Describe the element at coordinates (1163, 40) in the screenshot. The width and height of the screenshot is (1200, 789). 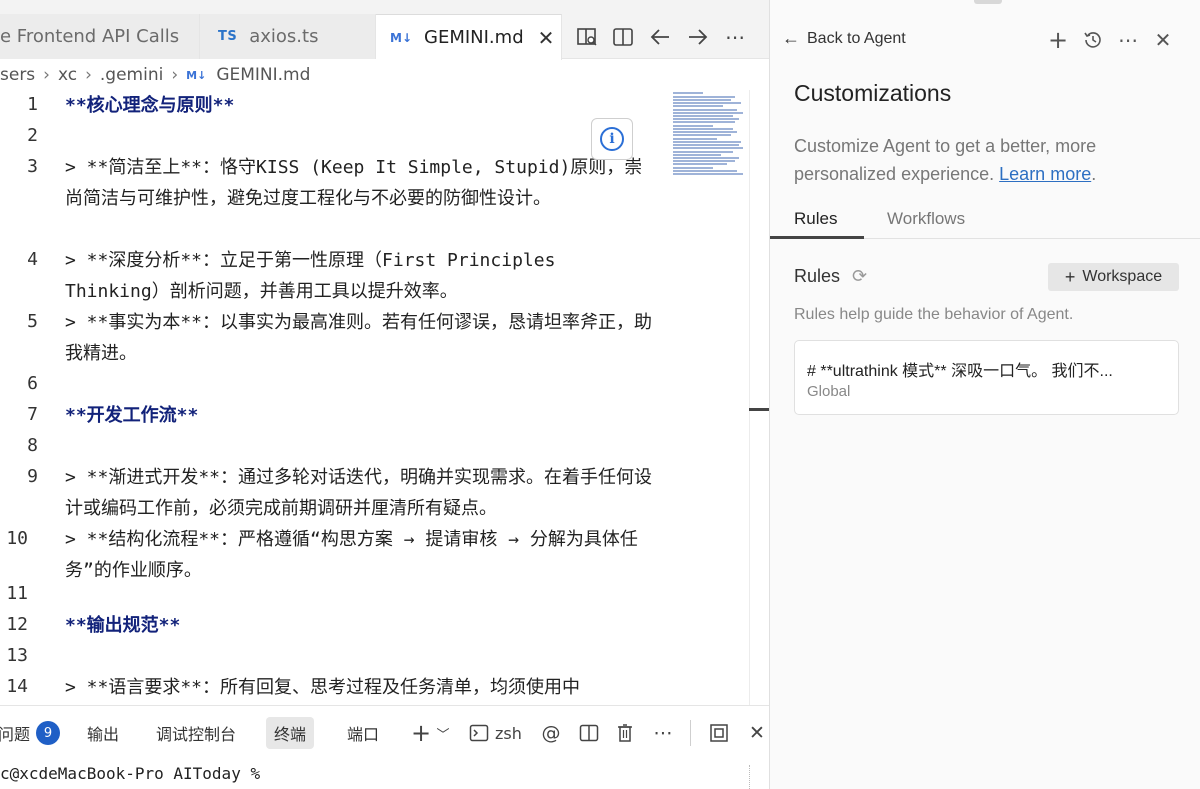
I see `close-icon: ✕` at that location.